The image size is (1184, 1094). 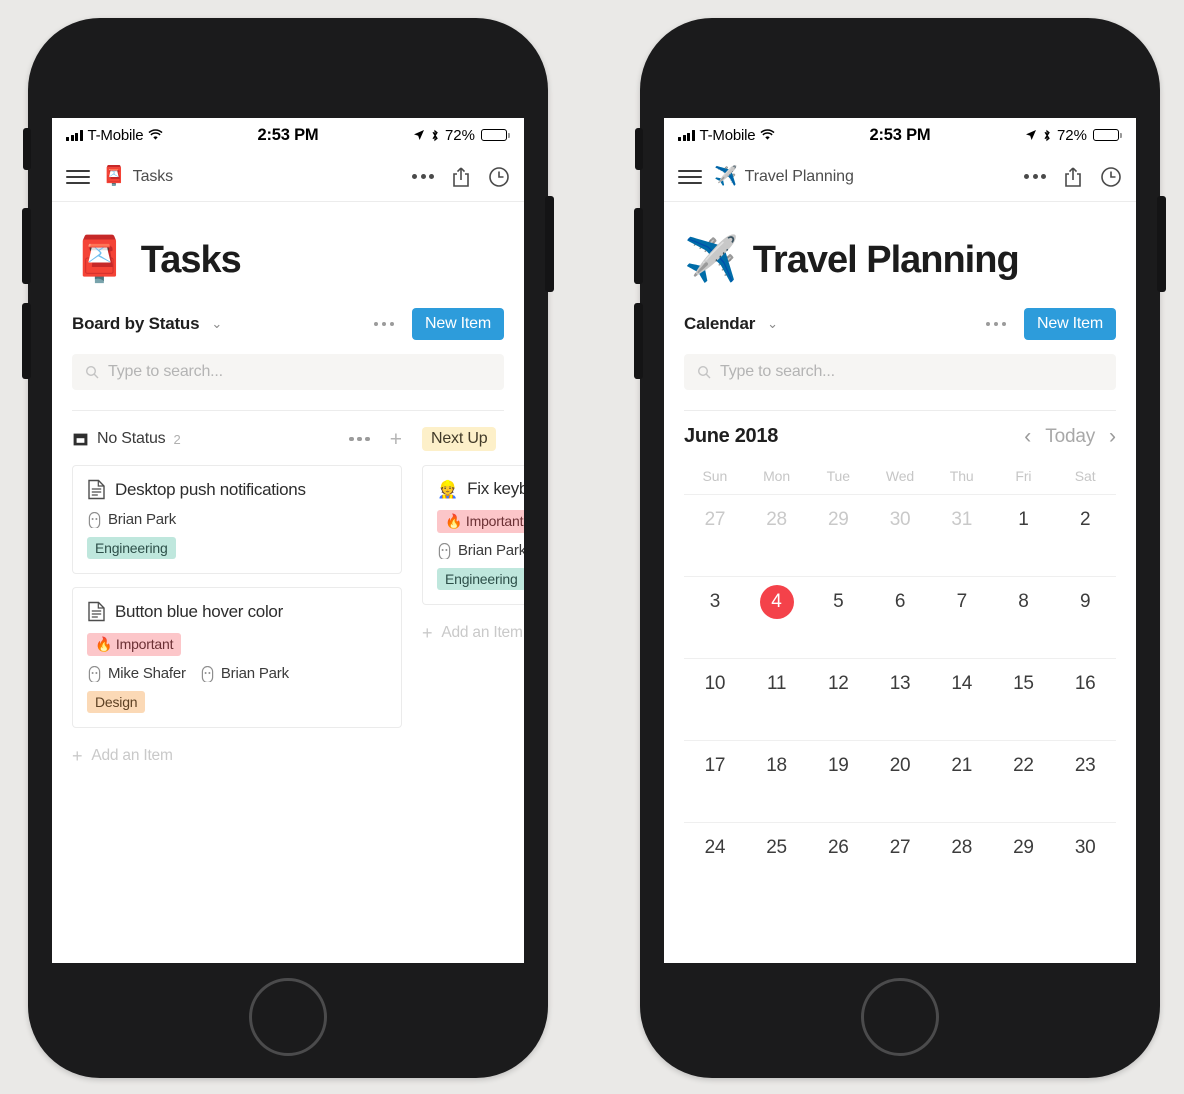 I want to click on calendar-day-cell: 3, so click(x=715, y=617).